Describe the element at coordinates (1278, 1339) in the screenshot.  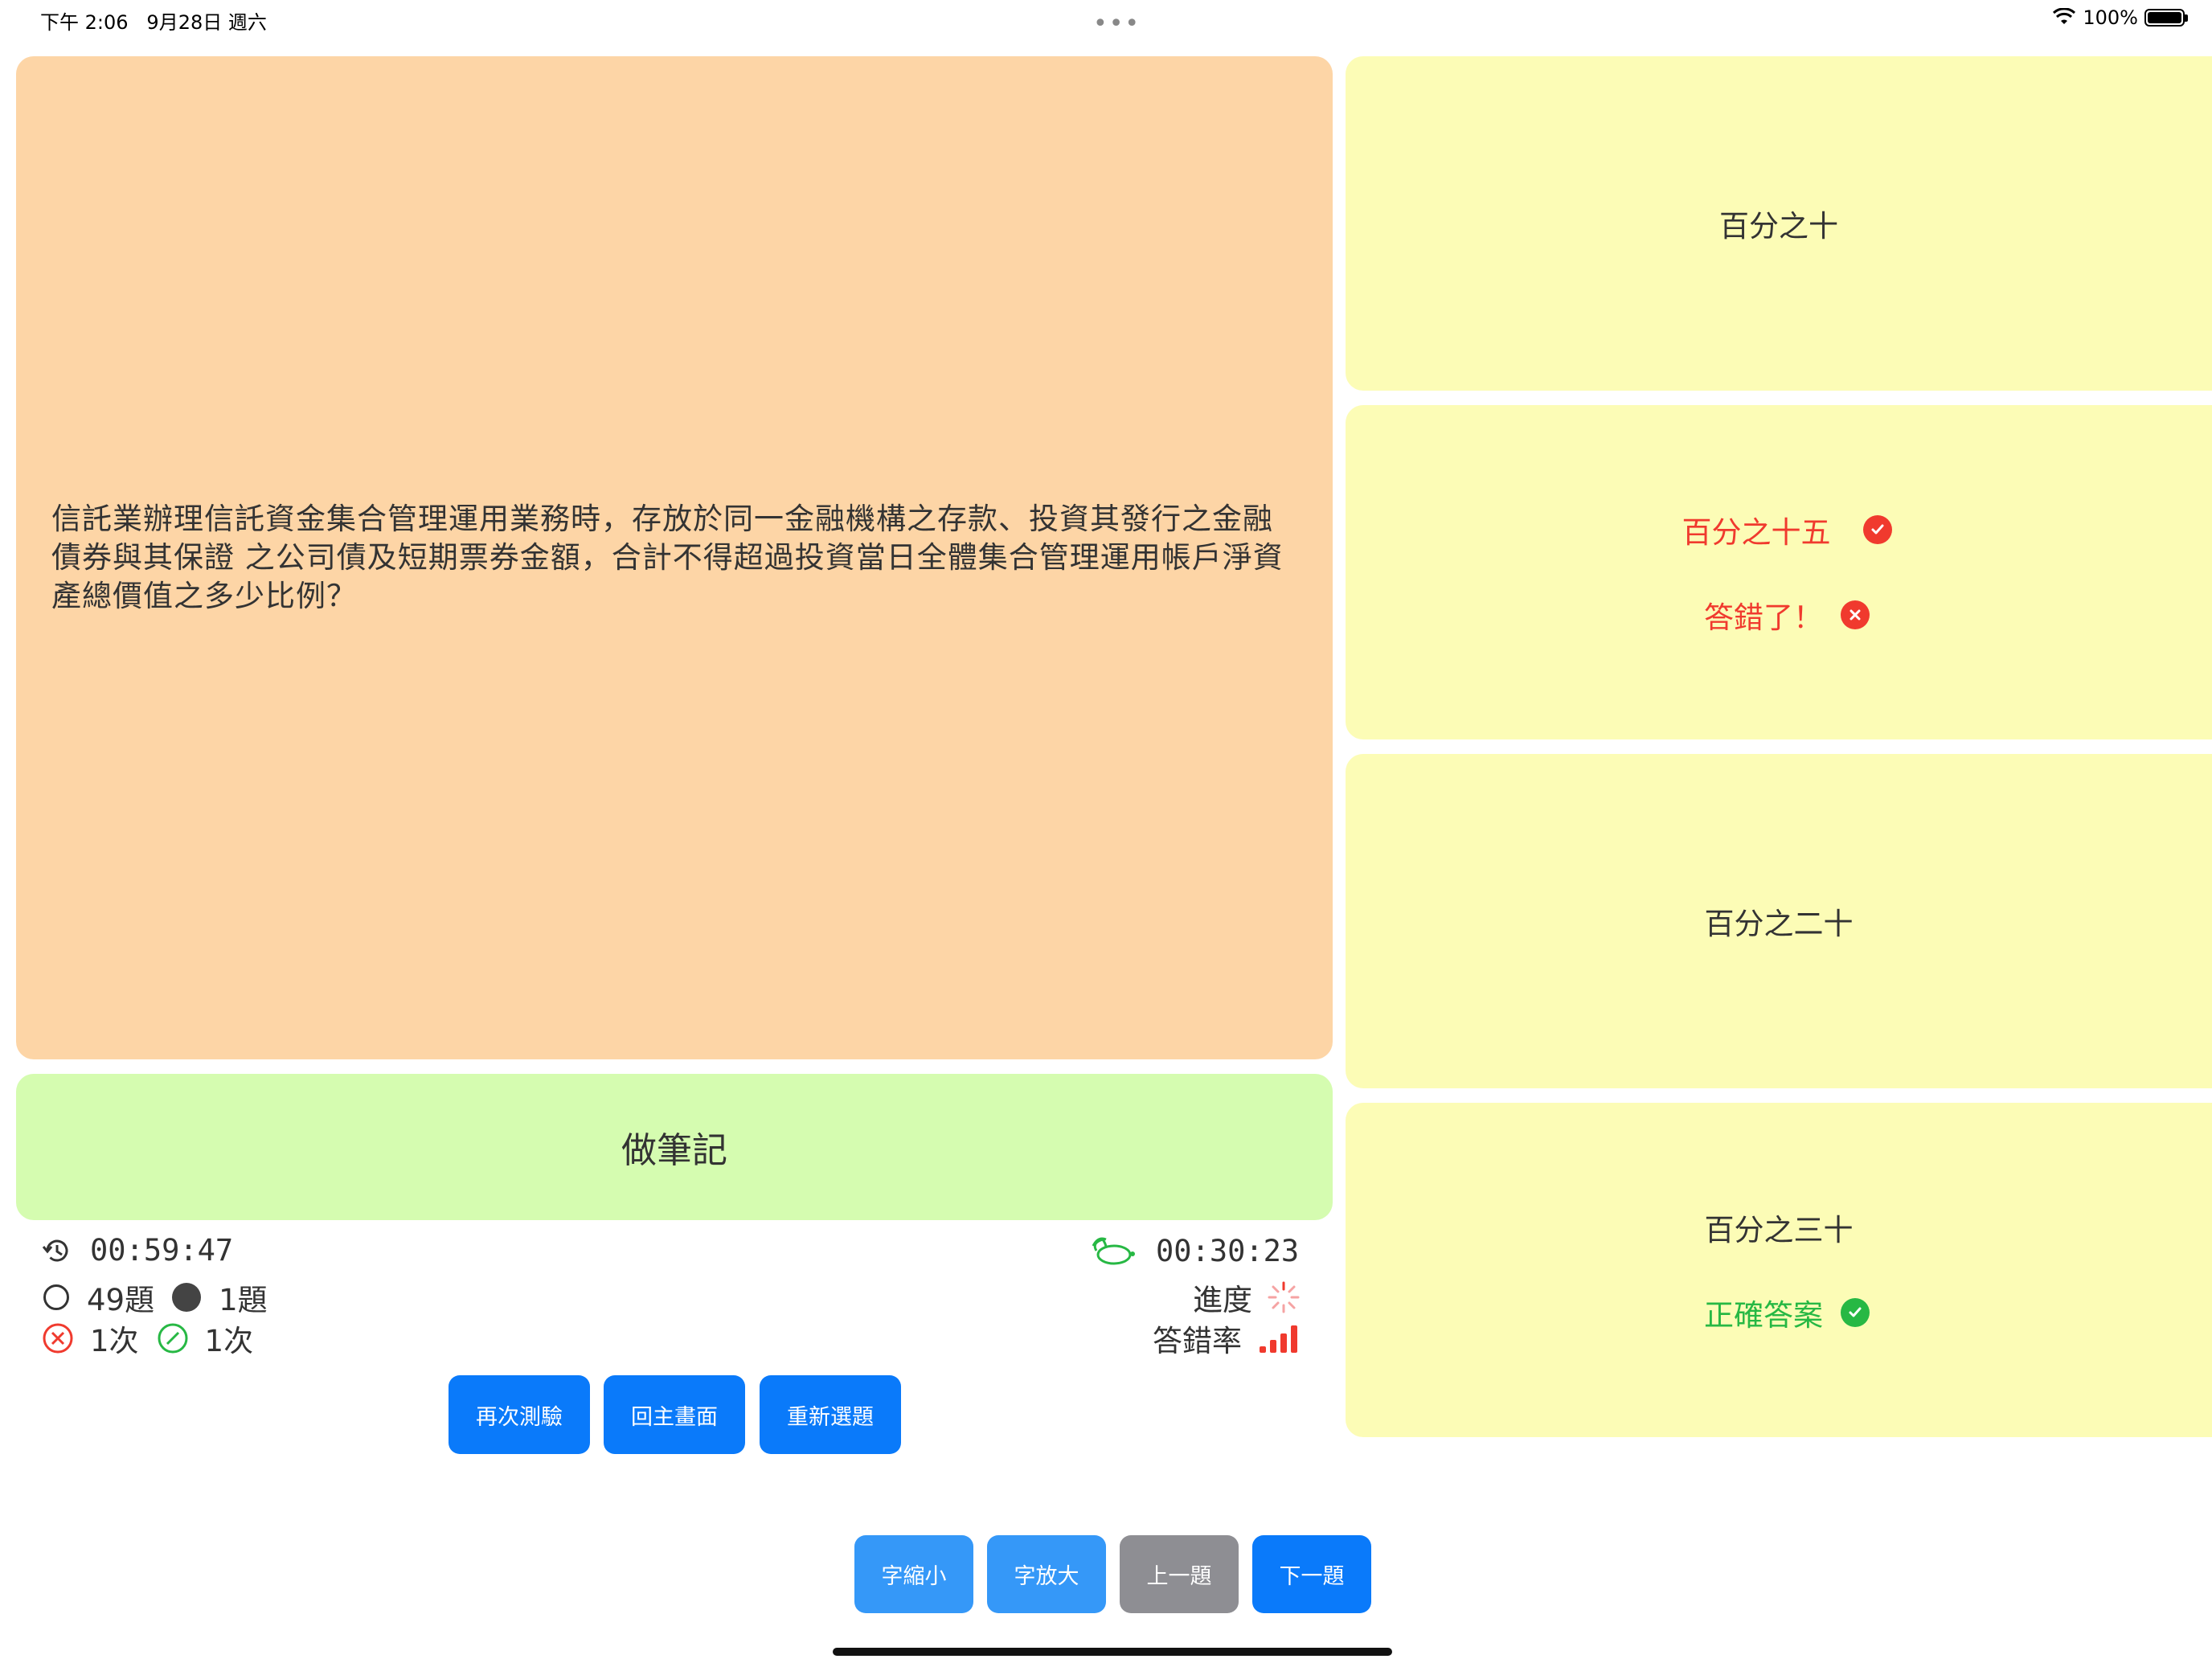
I see `error-rate-bars-icon` at that location.